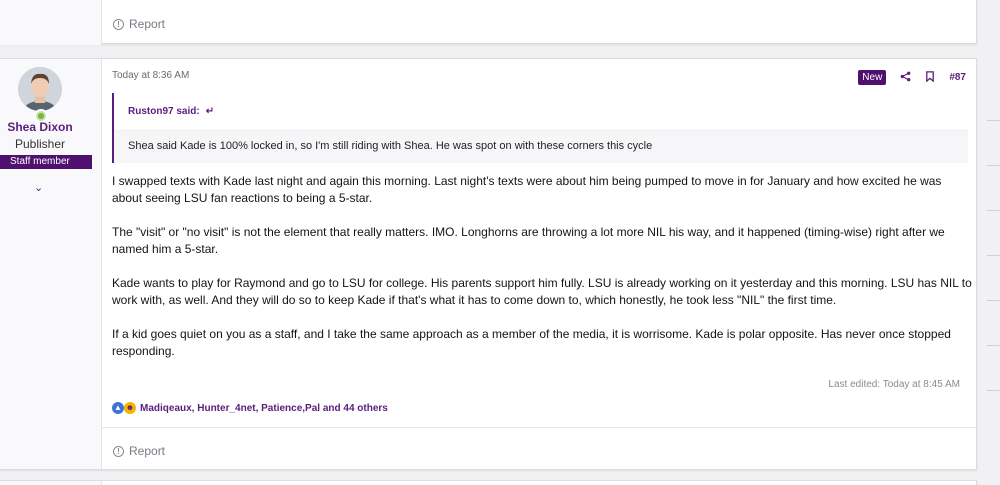 The width and height of the screenshot is (1000, 485). What do you see at coordinates (130, 408) in the screenshot?
I see `laugh-icon: ☻` at bounding box center [130, 408].